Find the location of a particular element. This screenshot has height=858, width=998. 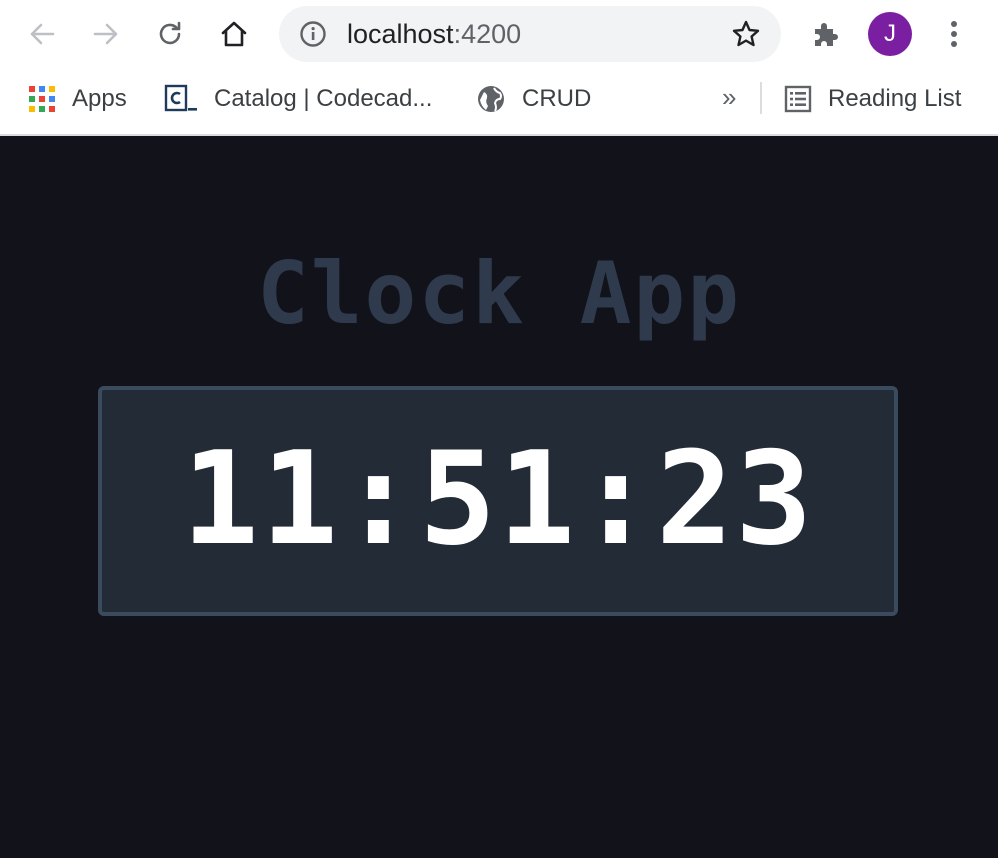

reading-list-icon is located at coordinates (798, 99).